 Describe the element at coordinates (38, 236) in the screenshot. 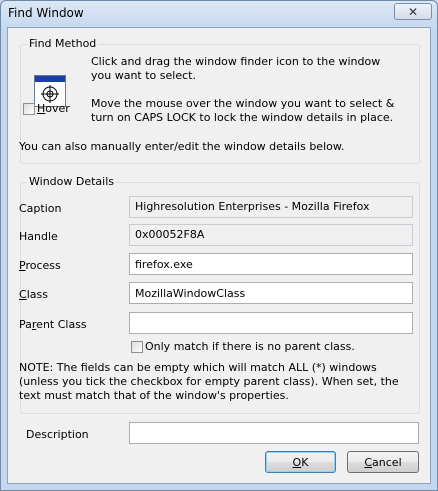

I see `handle-label: Handle` at that location.